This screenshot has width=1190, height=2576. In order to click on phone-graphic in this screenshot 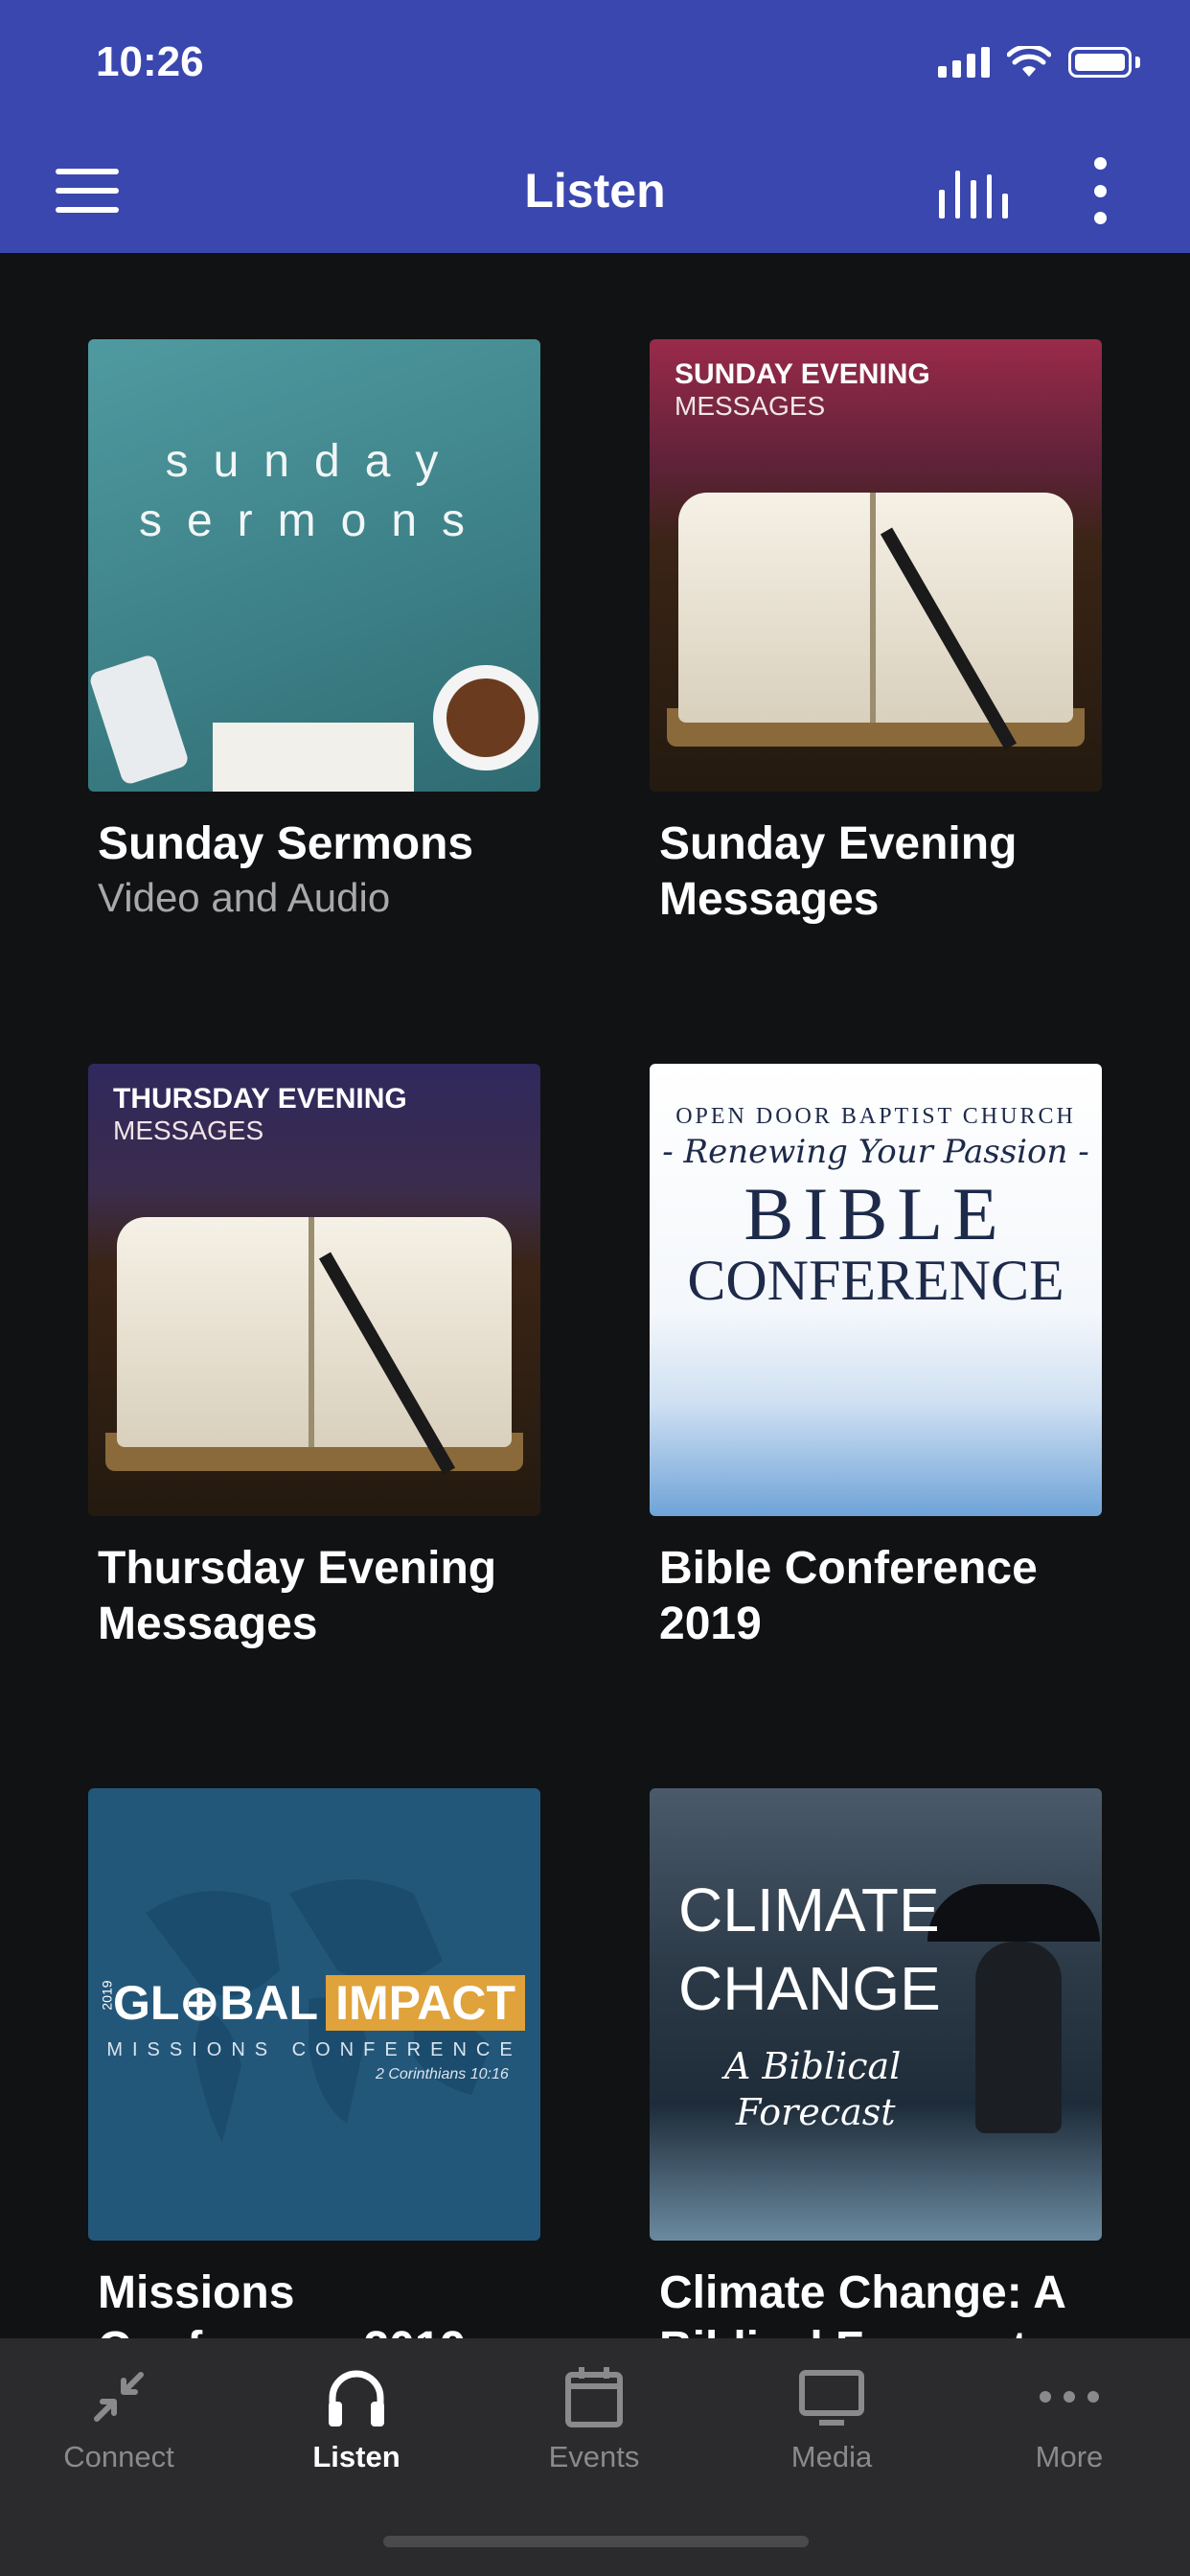, I will do `click(140, 720)`.